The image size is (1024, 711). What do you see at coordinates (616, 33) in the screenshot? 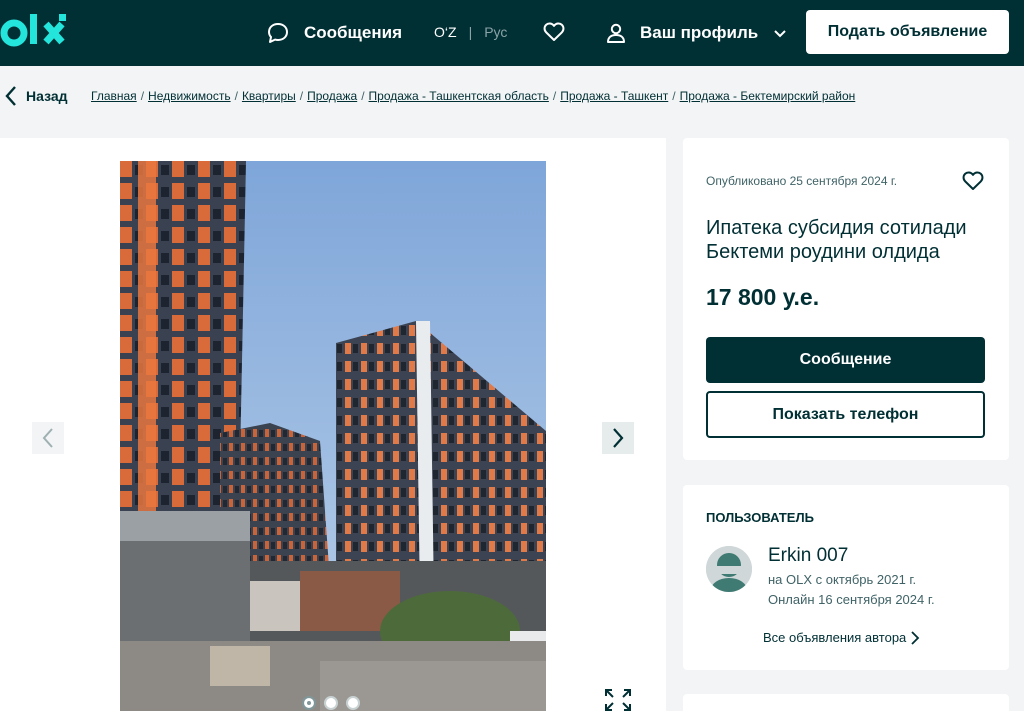
I see `user-icon` at bounding box center [616, 33].